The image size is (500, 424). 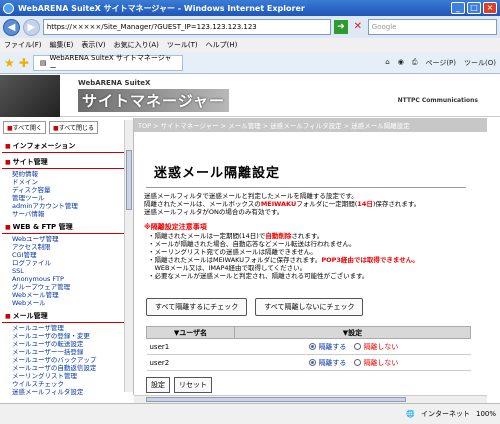 I want to click on hscroll-thumb, so click(x=276, y=399).